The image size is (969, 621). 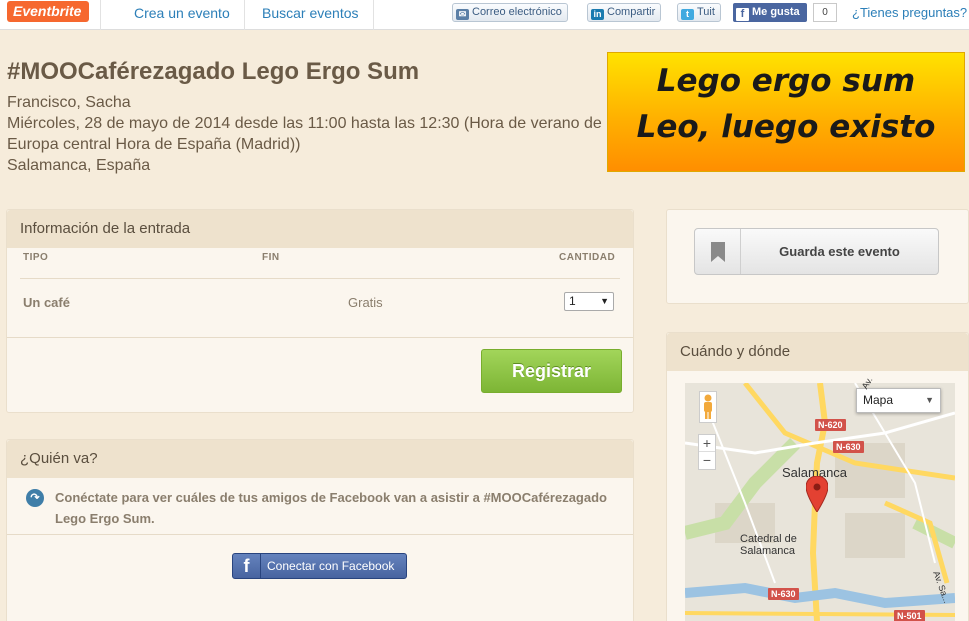 What do you see at coordinates (687, 14) in the screenshot?
I see `twitter-icon: t` at bounding box center [687, 14].